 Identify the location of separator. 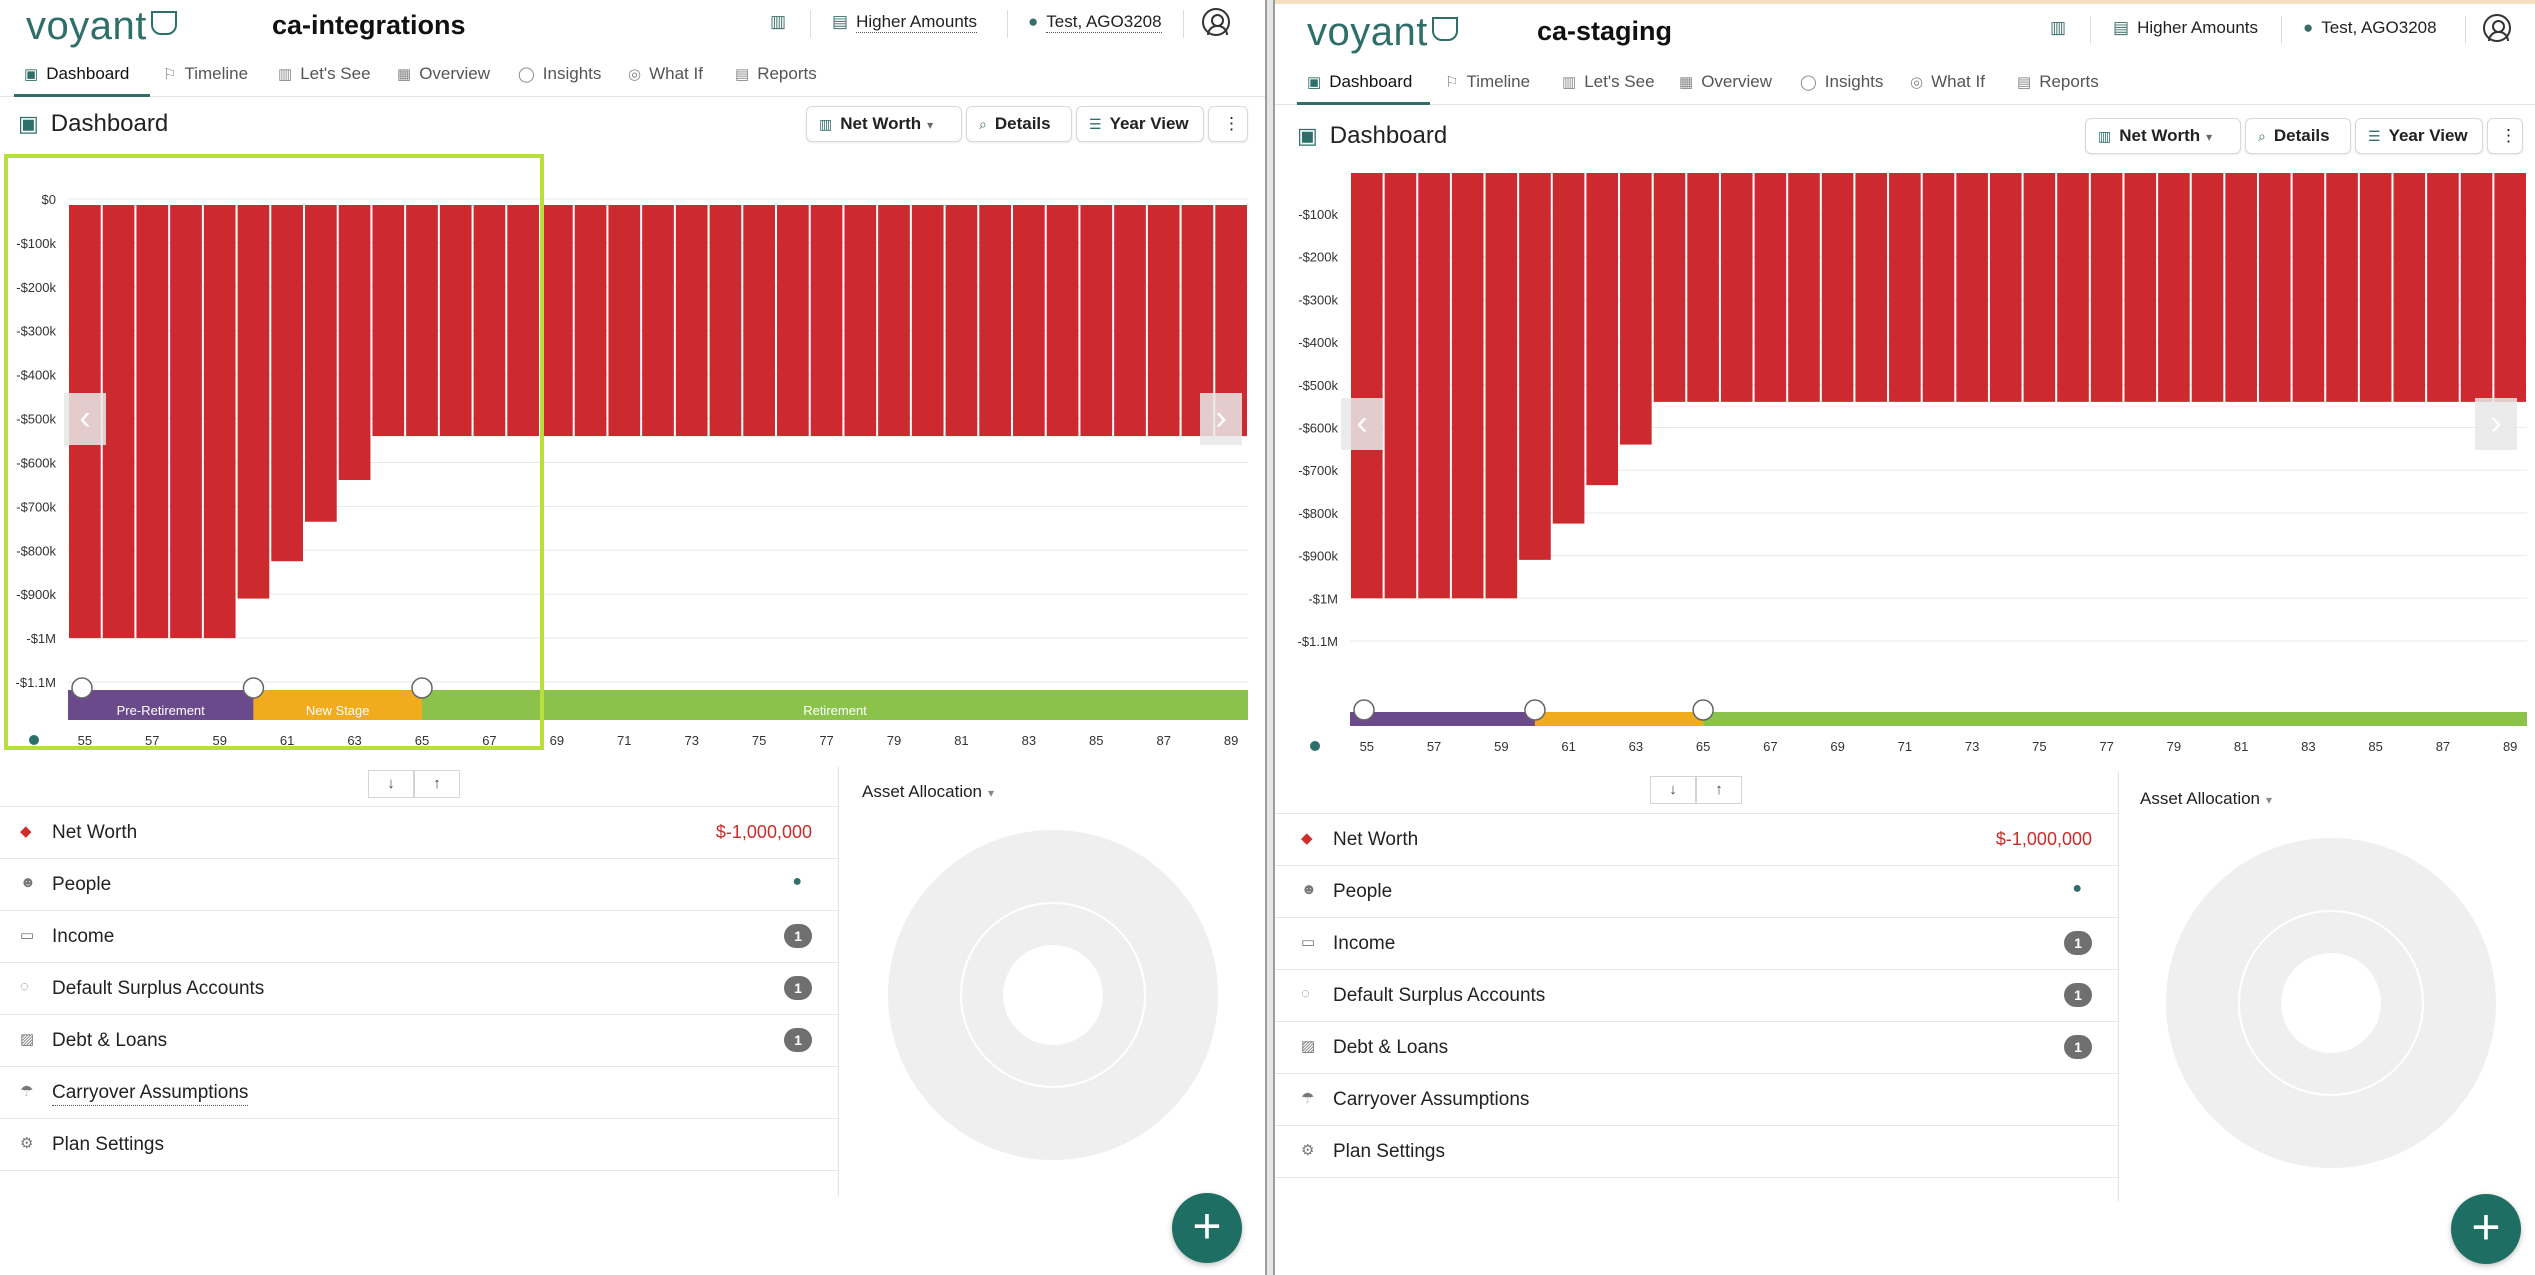
(1183, 24).